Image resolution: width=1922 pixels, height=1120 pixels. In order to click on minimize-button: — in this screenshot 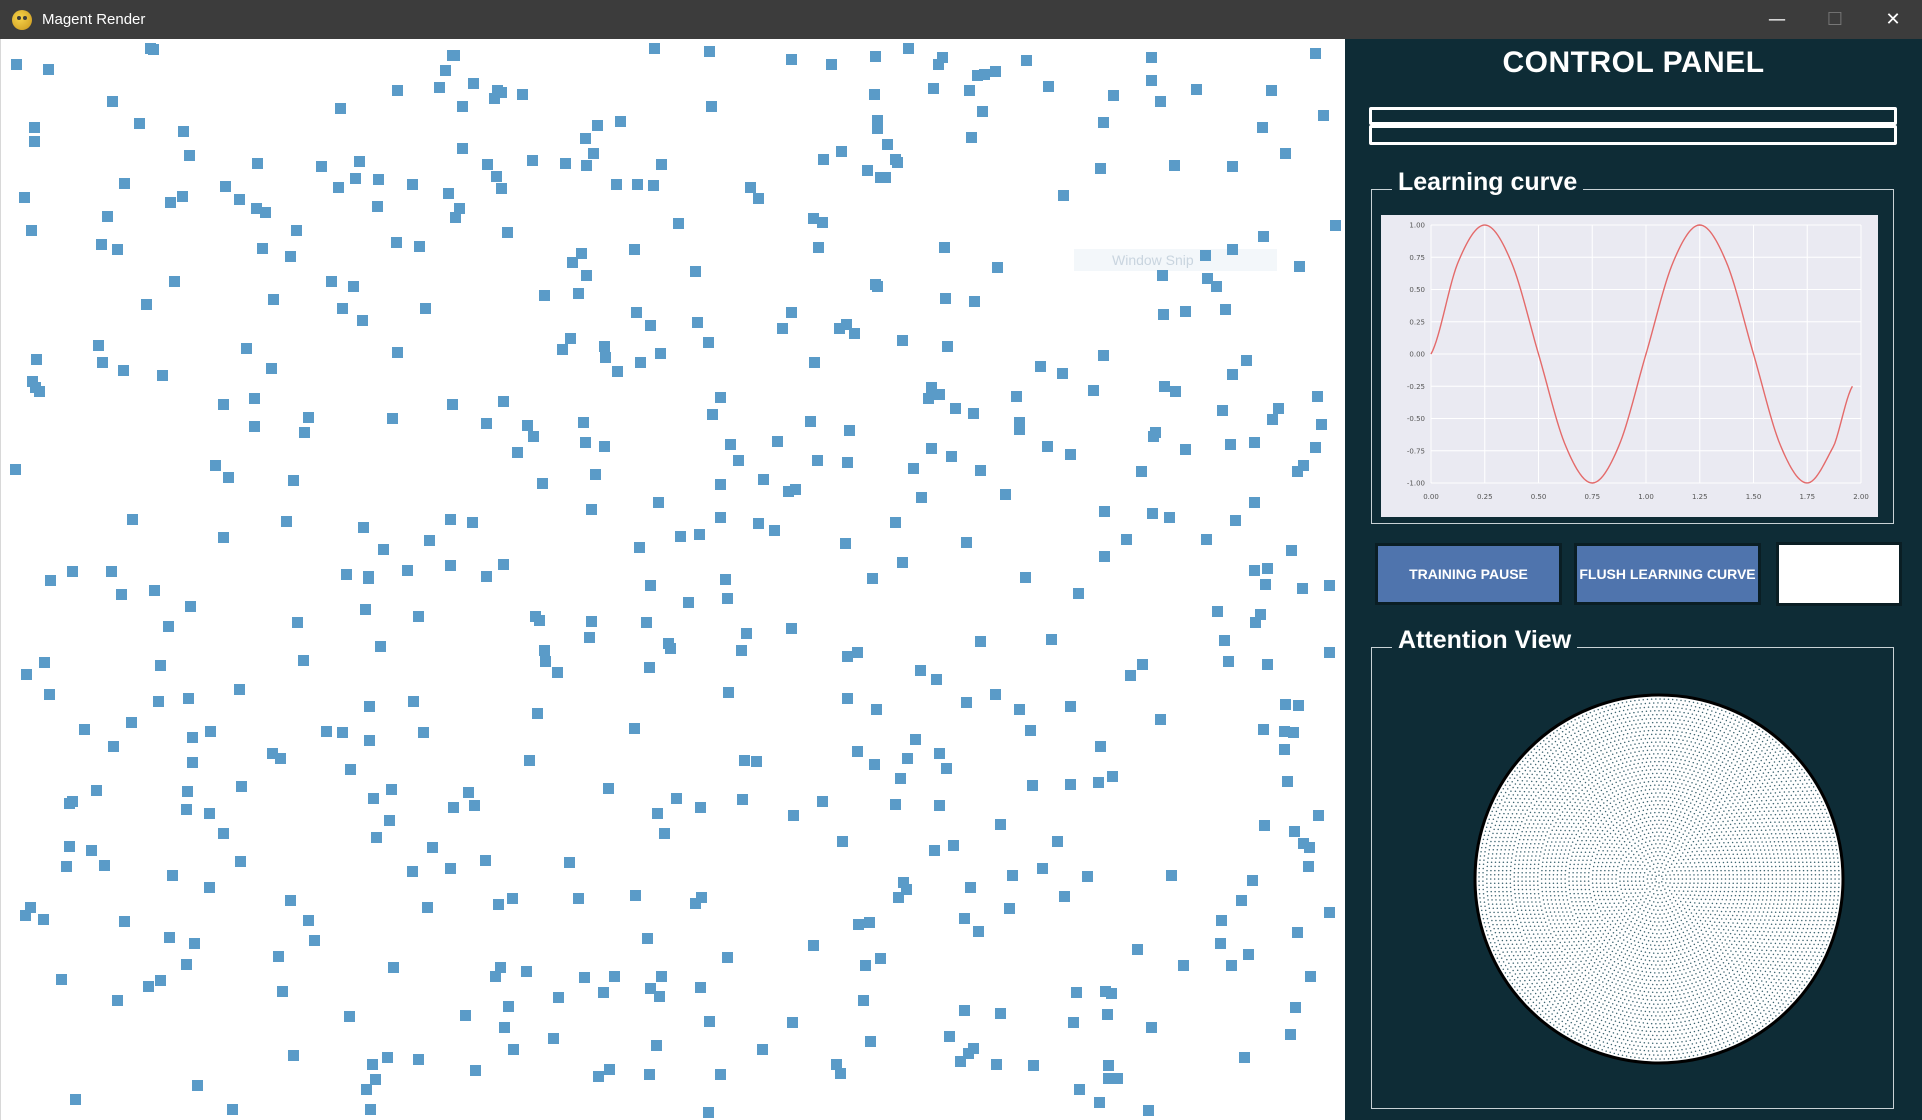, I will do `click(1777, 19)`.